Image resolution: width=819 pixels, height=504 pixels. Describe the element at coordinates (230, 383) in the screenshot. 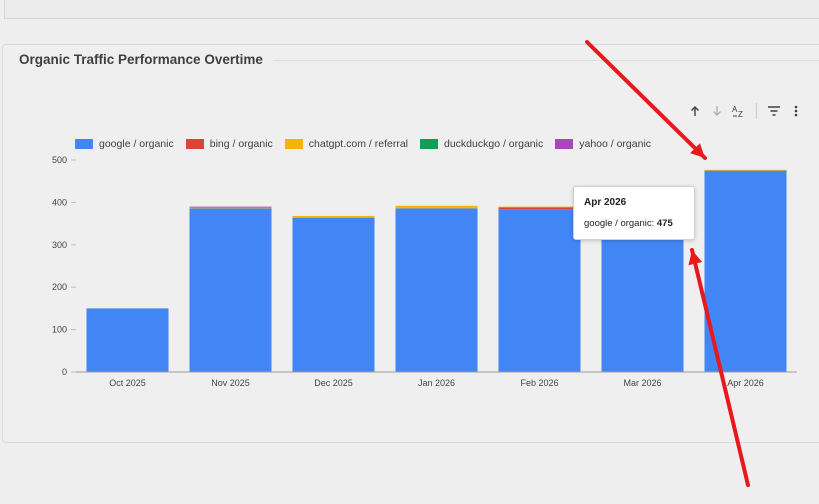

I see `x-tick-label: Nov 2025` at that location.